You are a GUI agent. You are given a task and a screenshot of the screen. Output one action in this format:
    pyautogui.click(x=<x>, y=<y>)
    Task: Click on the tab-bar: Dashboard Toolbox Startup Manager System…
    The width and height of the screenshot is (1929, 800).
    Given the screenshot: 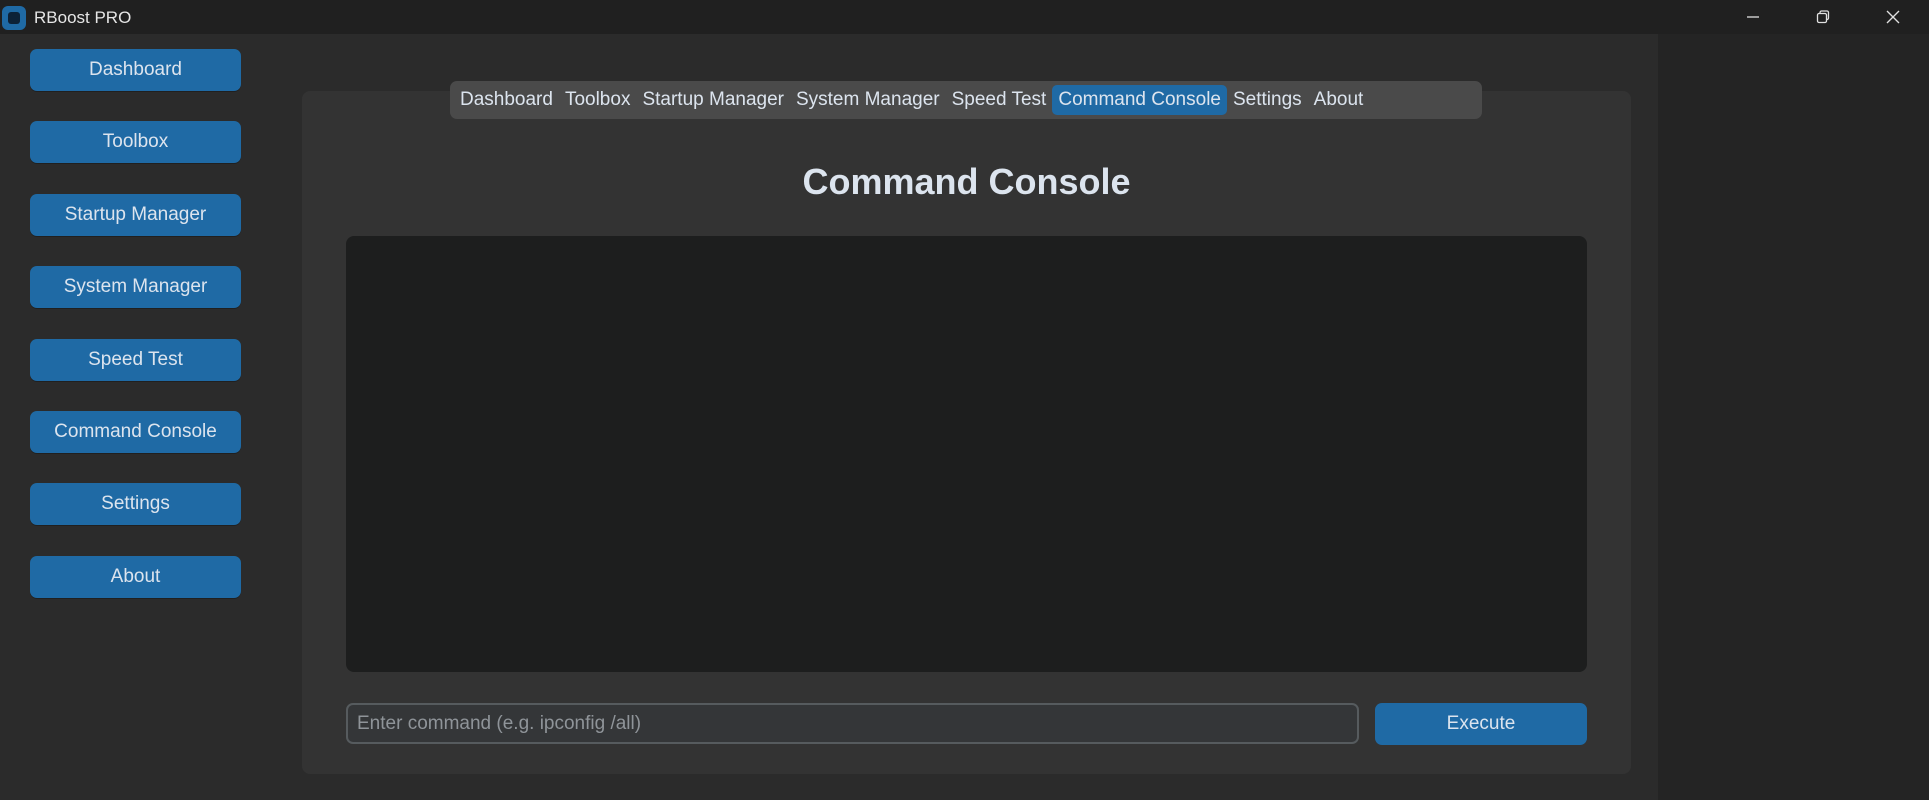 What is the action you would take?
    pyautogui.click(x=966, y=100)
    